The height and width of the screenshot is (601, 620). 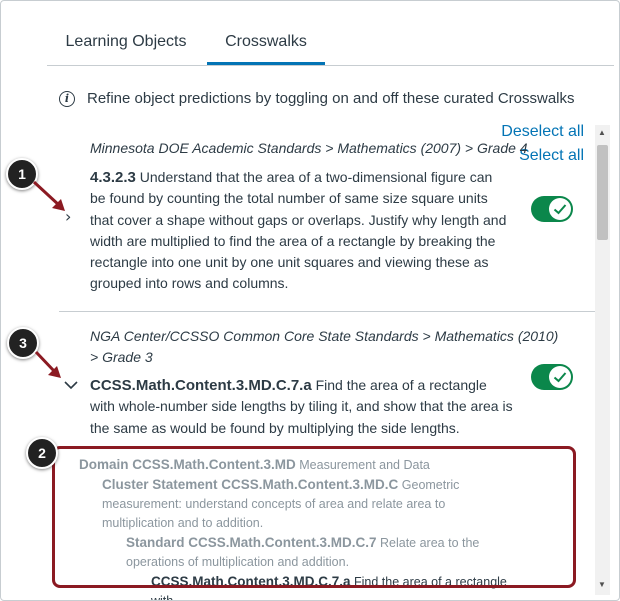 What do you see at coordinates (602, 584) in the screenshot?
I see `scroll-down-icon: ▼` at bounding box center [602, 584].